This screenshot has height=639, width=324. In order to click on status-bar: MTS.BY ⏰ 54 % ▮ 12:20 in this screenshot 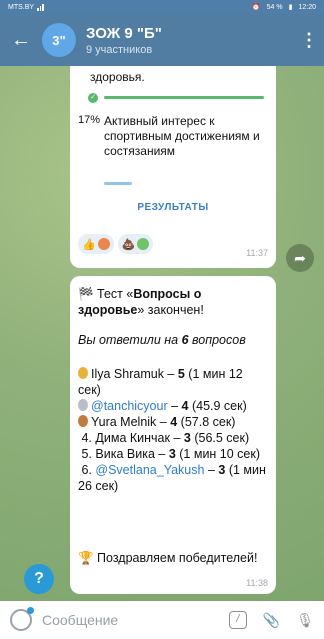, I will do `click(162, 7)`.